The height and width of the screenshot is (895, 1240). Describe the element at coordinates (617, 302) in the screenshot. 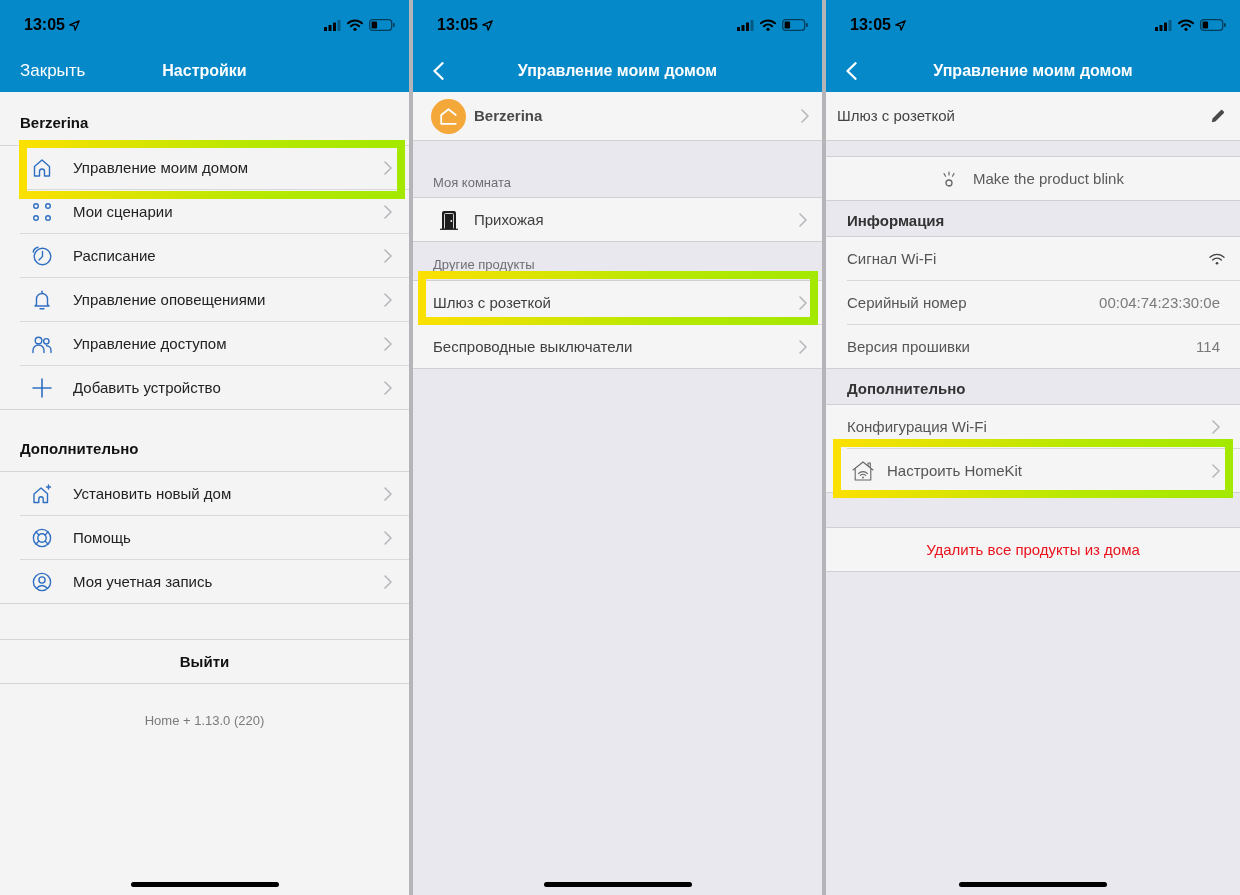

I see `list-row: Шлюз с розеткой` at that location.